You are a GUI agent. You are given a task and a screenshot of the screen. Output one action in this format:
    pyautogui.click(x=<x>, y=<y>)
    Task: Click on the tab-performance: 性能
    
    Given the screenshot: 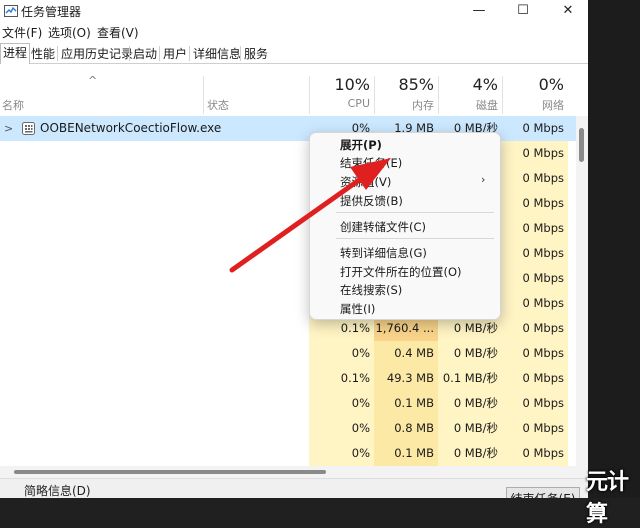 What is the action you would take?
    pyautogui.click(x=43, y=54)
    